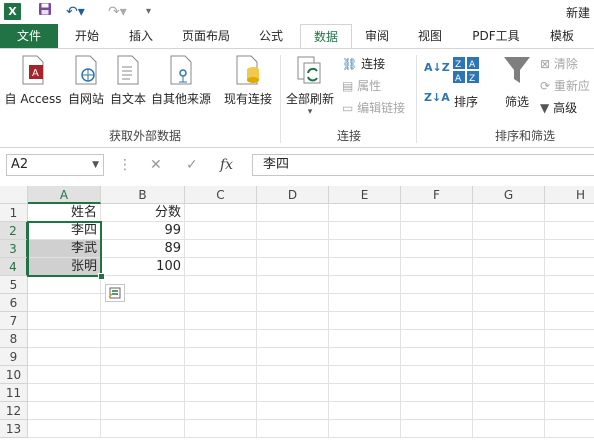 This screenshot has height=445, width=594. What do you see at coordinates (141, 36) in the screenshot?
I see `tab-insert: 插入` at bounding box center [141, 36].